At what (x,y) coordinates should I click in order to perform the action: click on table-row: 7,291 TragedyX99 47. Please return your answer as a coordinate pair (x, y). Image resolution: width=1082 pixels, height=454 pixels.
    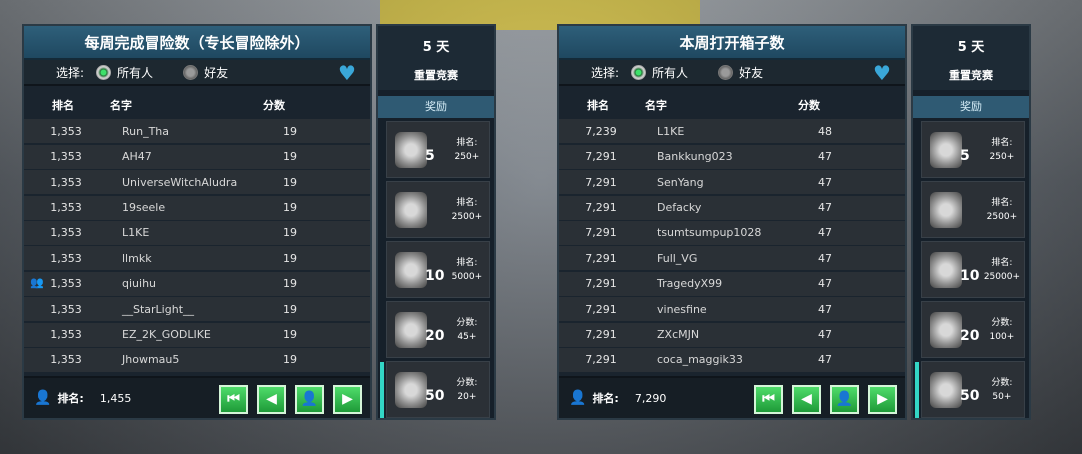
    Looking at the image, I should click on (732, 283).